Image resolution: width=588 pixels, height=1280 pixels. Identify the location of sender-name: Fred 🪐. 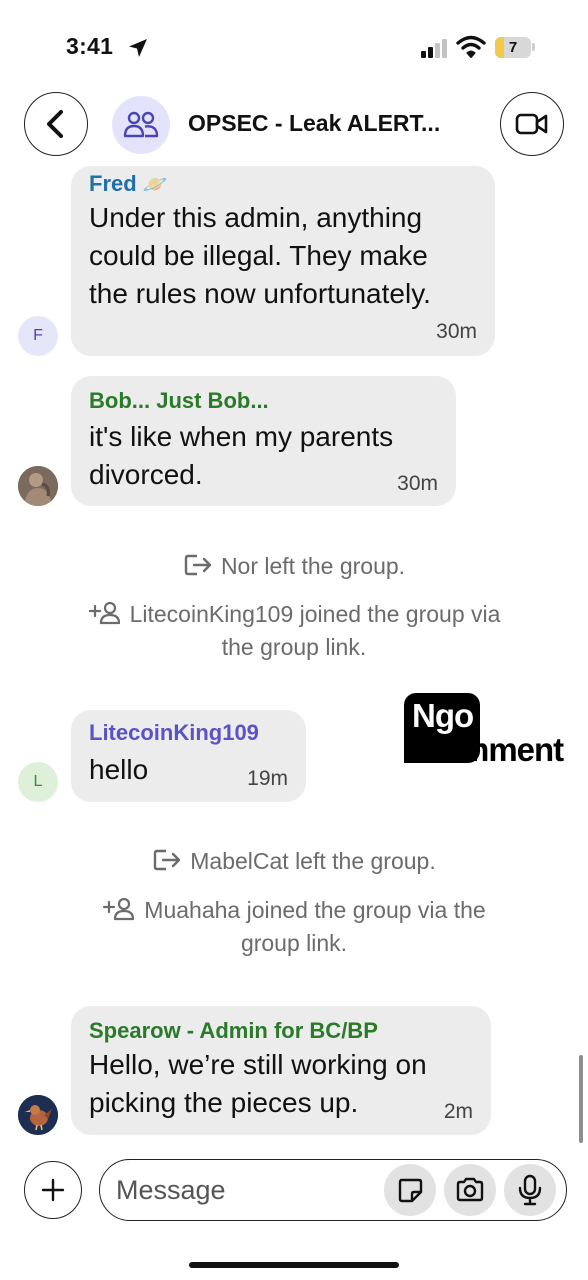
(128, 184).